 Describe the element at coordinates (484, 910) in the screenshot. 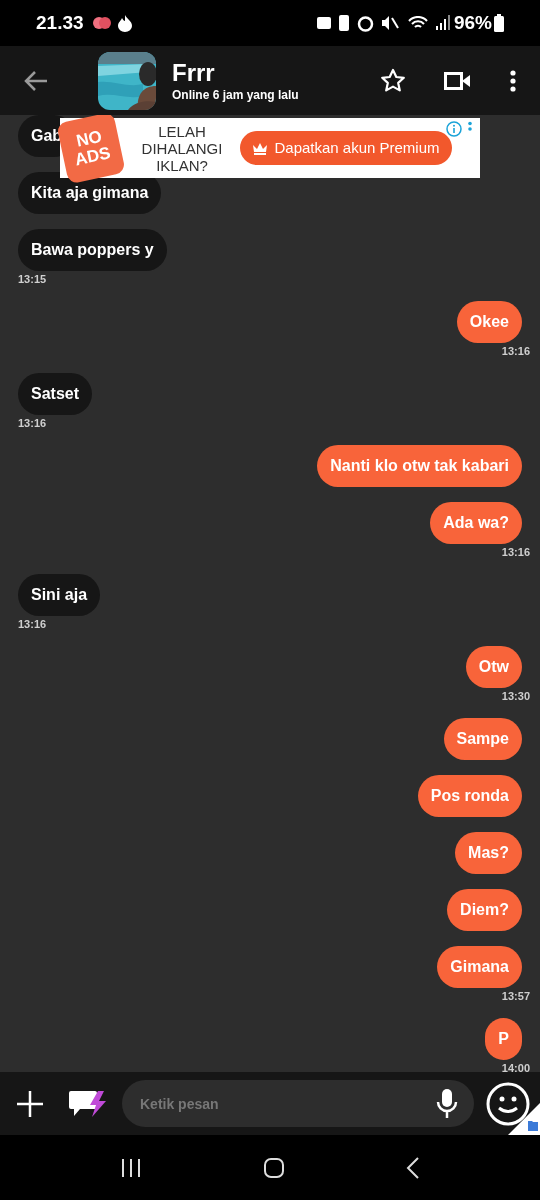

I see `message-bubble: Diem?` at that location.